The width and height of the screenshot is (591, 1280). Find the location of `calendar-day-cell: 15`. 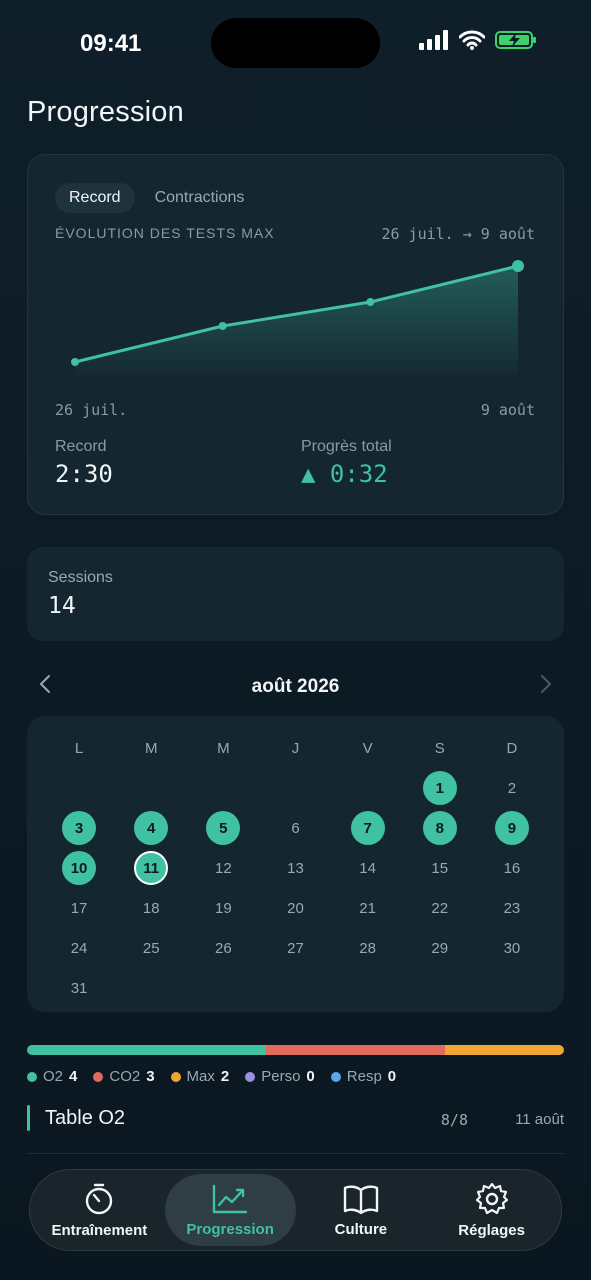

calendar-day-cell: 15 is located at coordinates (440, 868).